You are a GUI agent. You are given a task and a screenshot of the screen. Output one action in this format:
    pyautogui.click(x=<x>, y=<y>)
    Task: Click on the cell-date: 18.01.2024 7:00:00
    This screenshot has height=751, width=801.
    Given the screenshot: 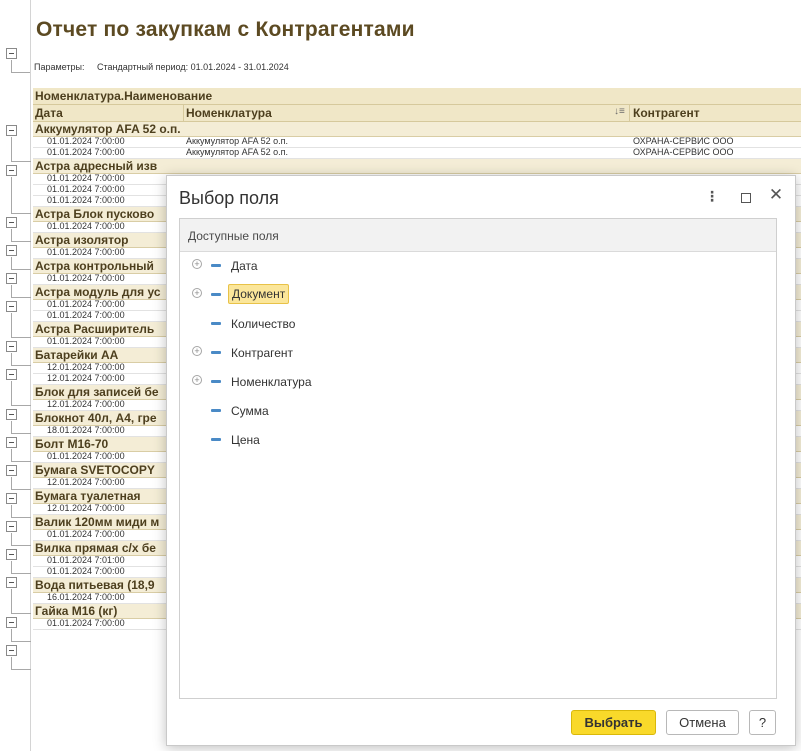 What is the action you would take?
    pyautogui.click(x=86, y=430)
    